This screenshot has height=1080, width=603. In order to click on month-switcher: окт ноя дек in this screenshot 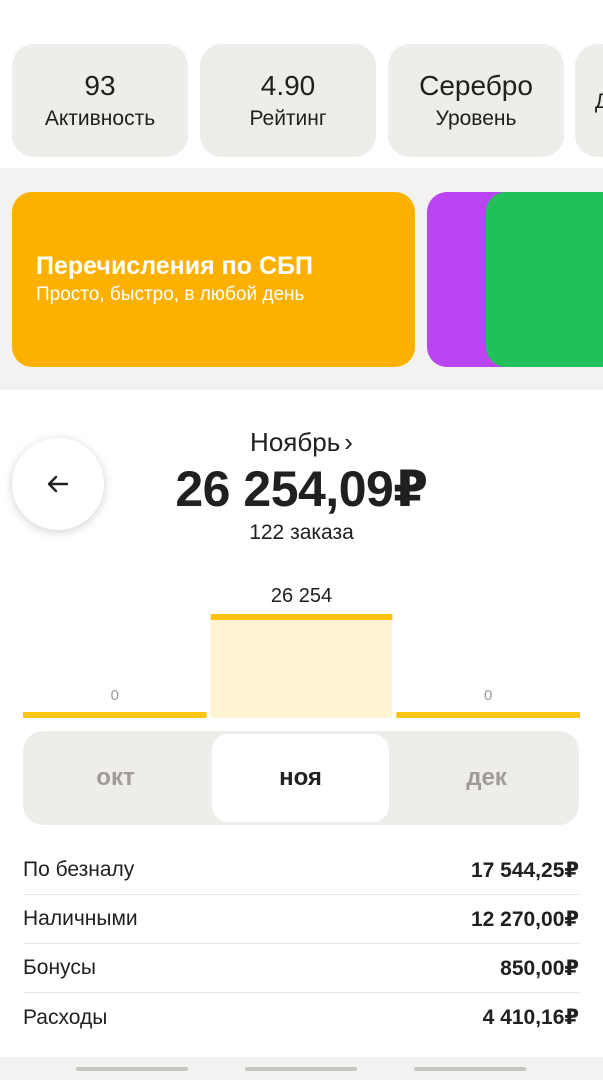, I will do `click(301, 778)`.